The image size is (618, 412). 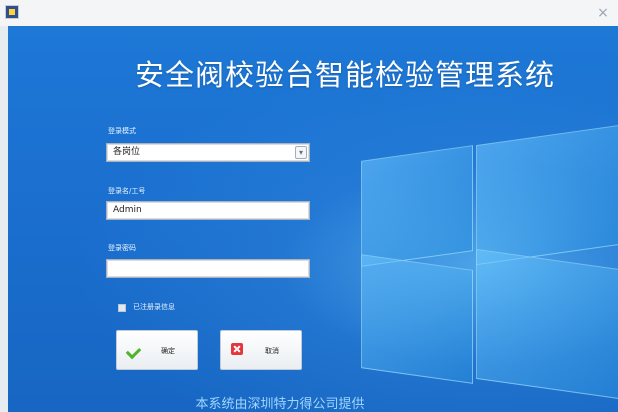 What do you see at coordinates (12, 12) in the screenshot?
I see `app-icon` at bounding box center [12, 12].